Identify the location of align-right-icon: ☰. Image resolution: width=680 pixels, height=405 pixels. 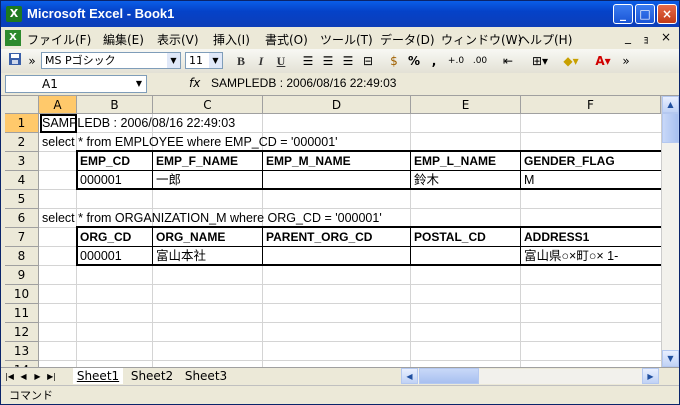
(348, 61).